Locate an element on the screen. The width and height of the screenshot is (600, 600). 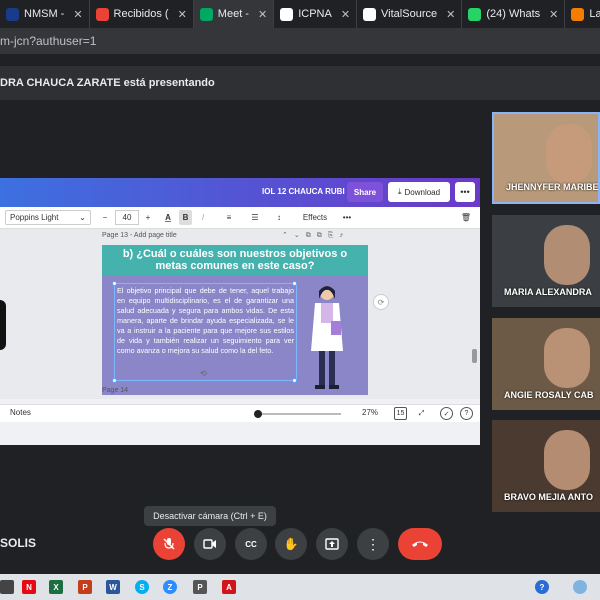
zoom-icon: Z is located at coordinates (170, 587).